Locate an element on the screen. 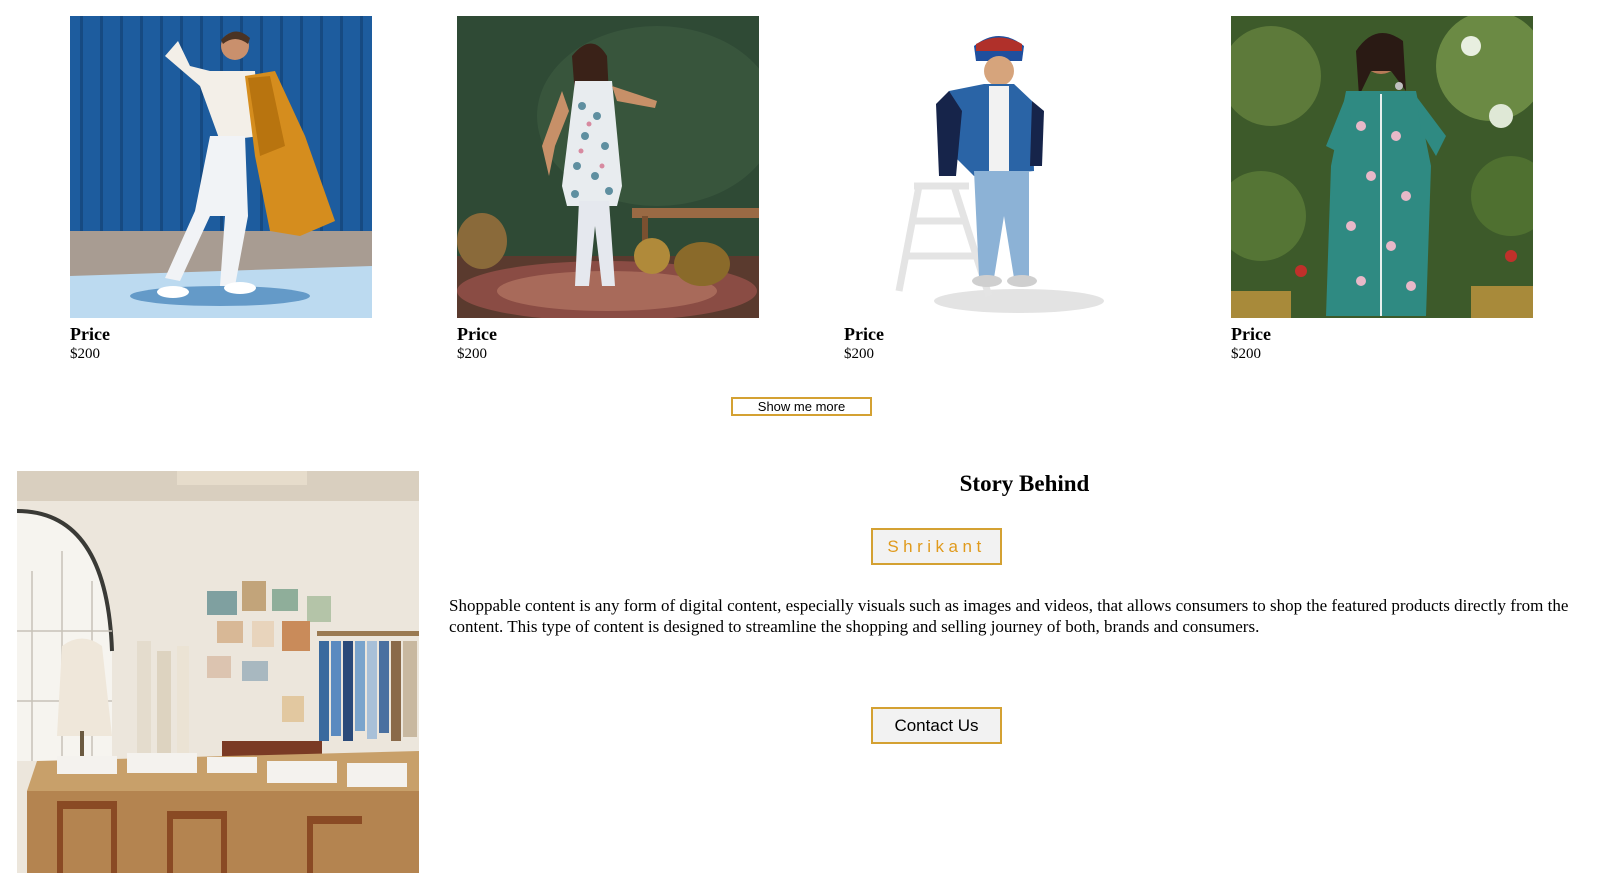 Image resolution: width=1600 pixels, height=894 pixels. boy-denim-jacket-stepladder-photo is located at coordinates (995, 167).